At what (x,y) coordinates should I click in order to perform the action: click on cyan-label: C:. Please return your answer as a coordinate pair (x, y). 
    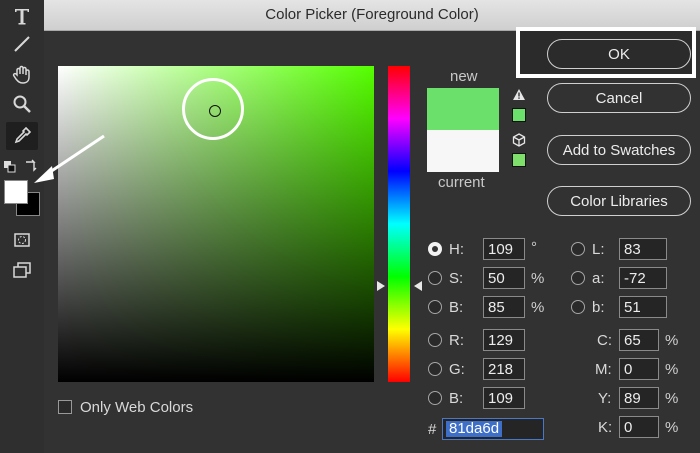
    Looking at the image, I should click on (604, 340).